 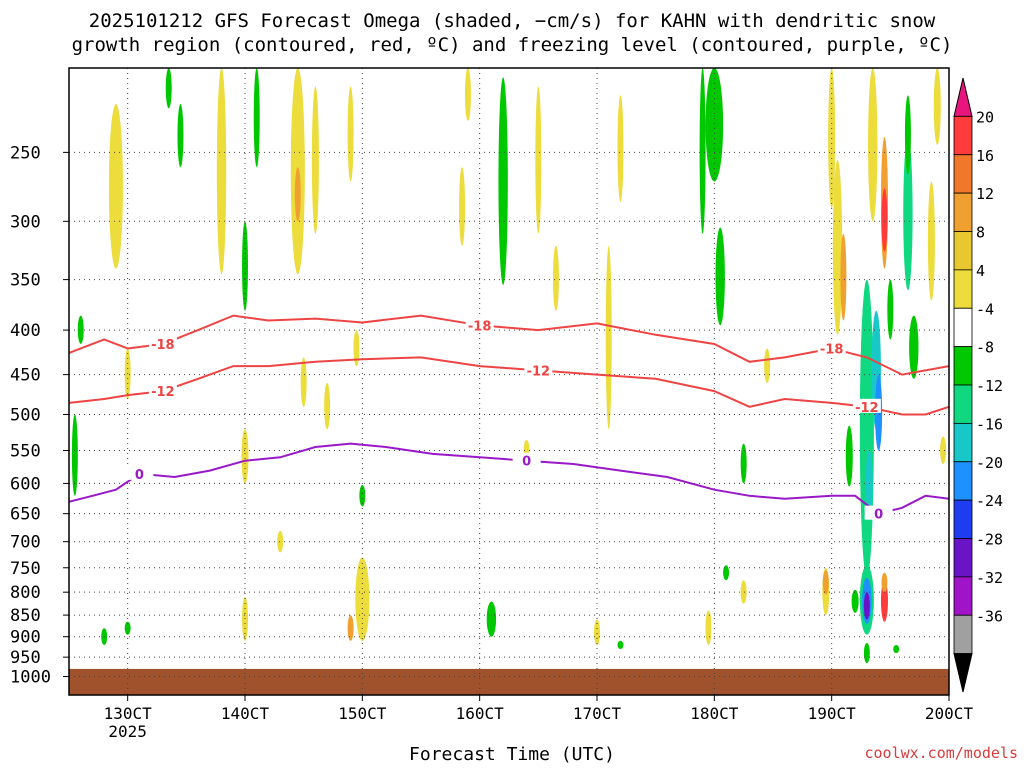 What do you see at coordinates (985, 348) in the screenshot?
I see `colorbar-label: -8` at bounding box center [985, 348].